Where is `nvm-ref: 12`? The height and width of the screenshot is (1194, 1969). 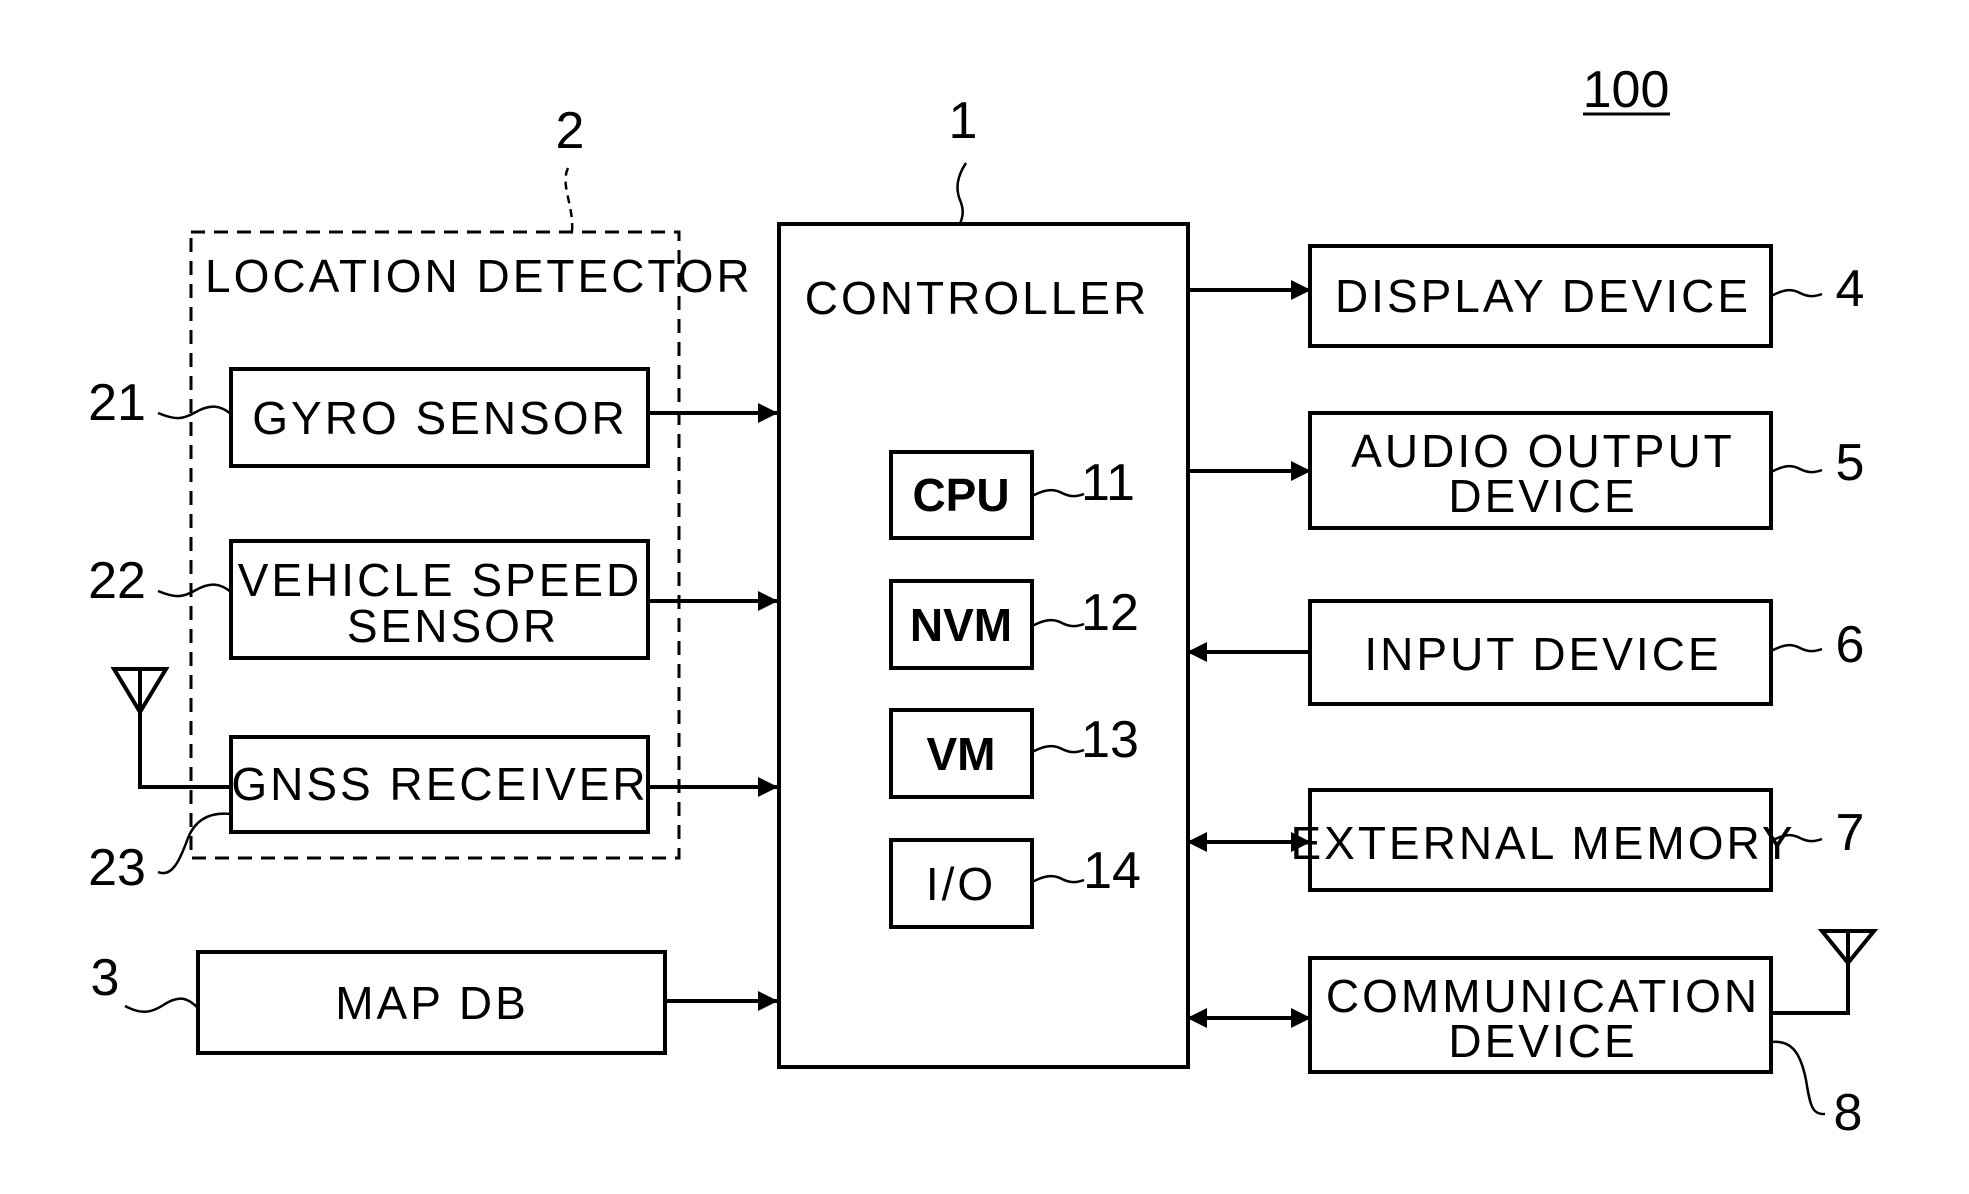
nvm-ref: 12 is located at coordinates (1110, 613).